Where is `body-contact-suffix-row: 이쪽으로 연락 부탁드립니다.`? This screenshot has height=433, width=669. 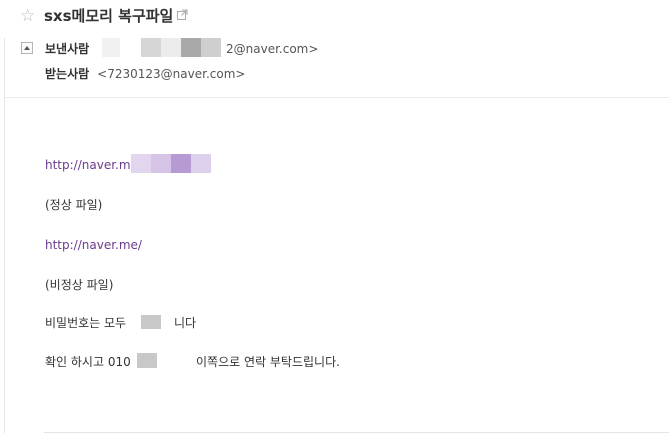
body-contact-suffix-row: 이쪽으로 연락 부탁드립니다. is located at coordinates (268, 362).